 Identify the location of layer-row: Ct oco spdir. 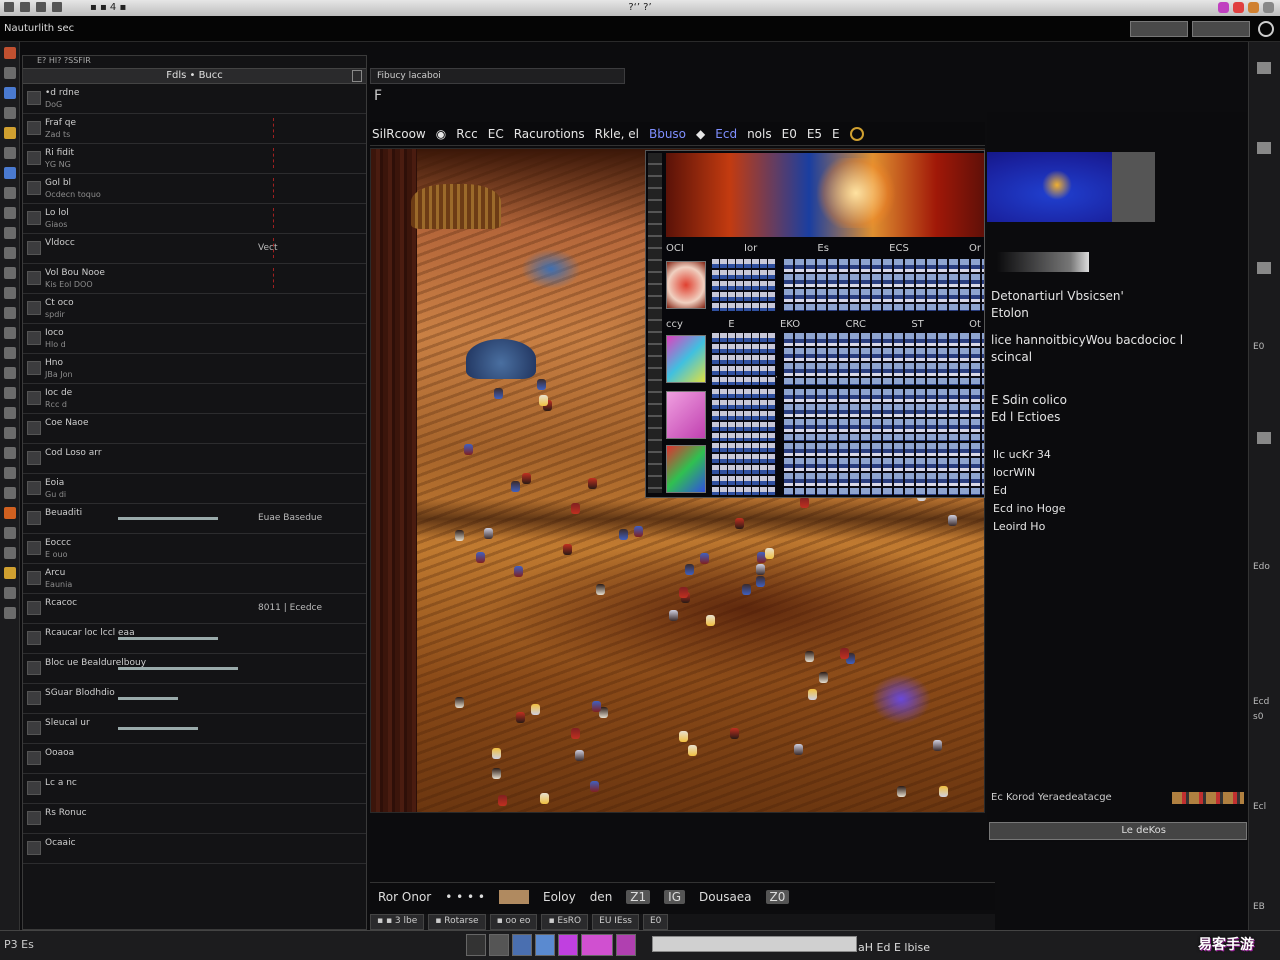
(194, 309).